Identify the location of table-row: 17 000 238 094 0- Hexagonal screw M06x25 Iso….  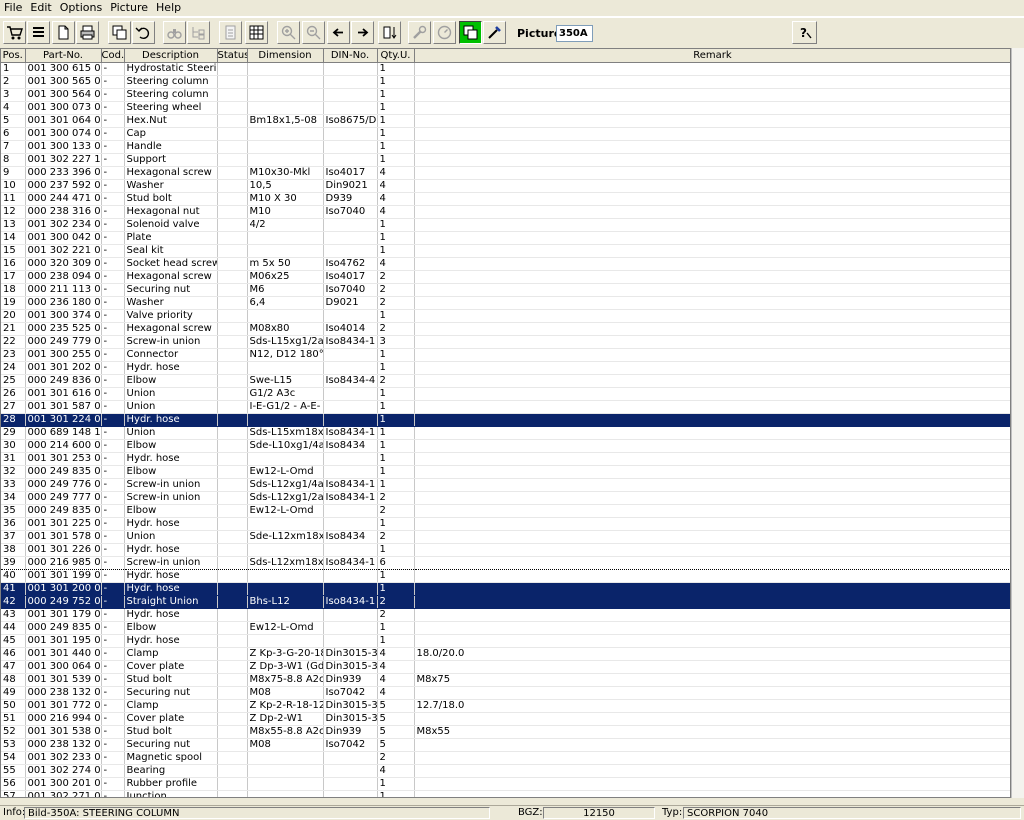
(505, 277).